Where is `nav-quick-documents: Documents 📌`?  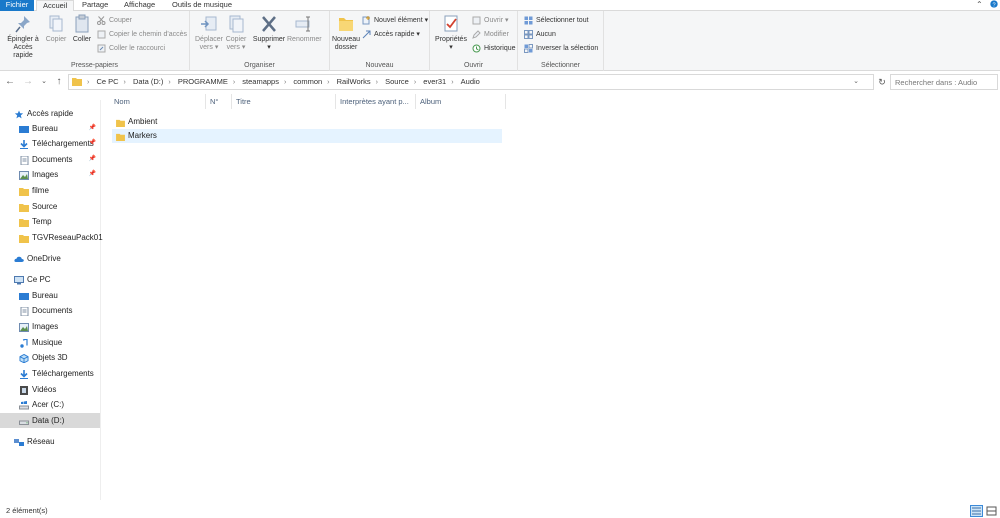 nav-quick-documents: Documents 📌 is located at coordinates (50, 159).